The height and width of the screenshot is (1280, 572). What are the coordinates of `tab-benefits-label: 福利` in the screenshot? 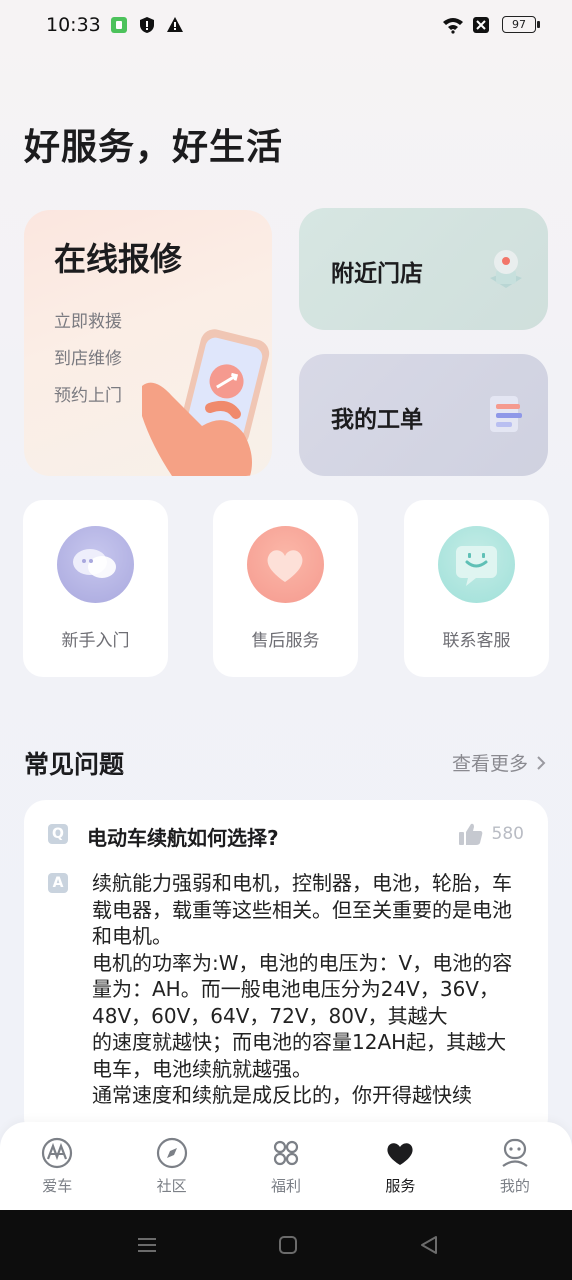 It's located at (286, 1186).